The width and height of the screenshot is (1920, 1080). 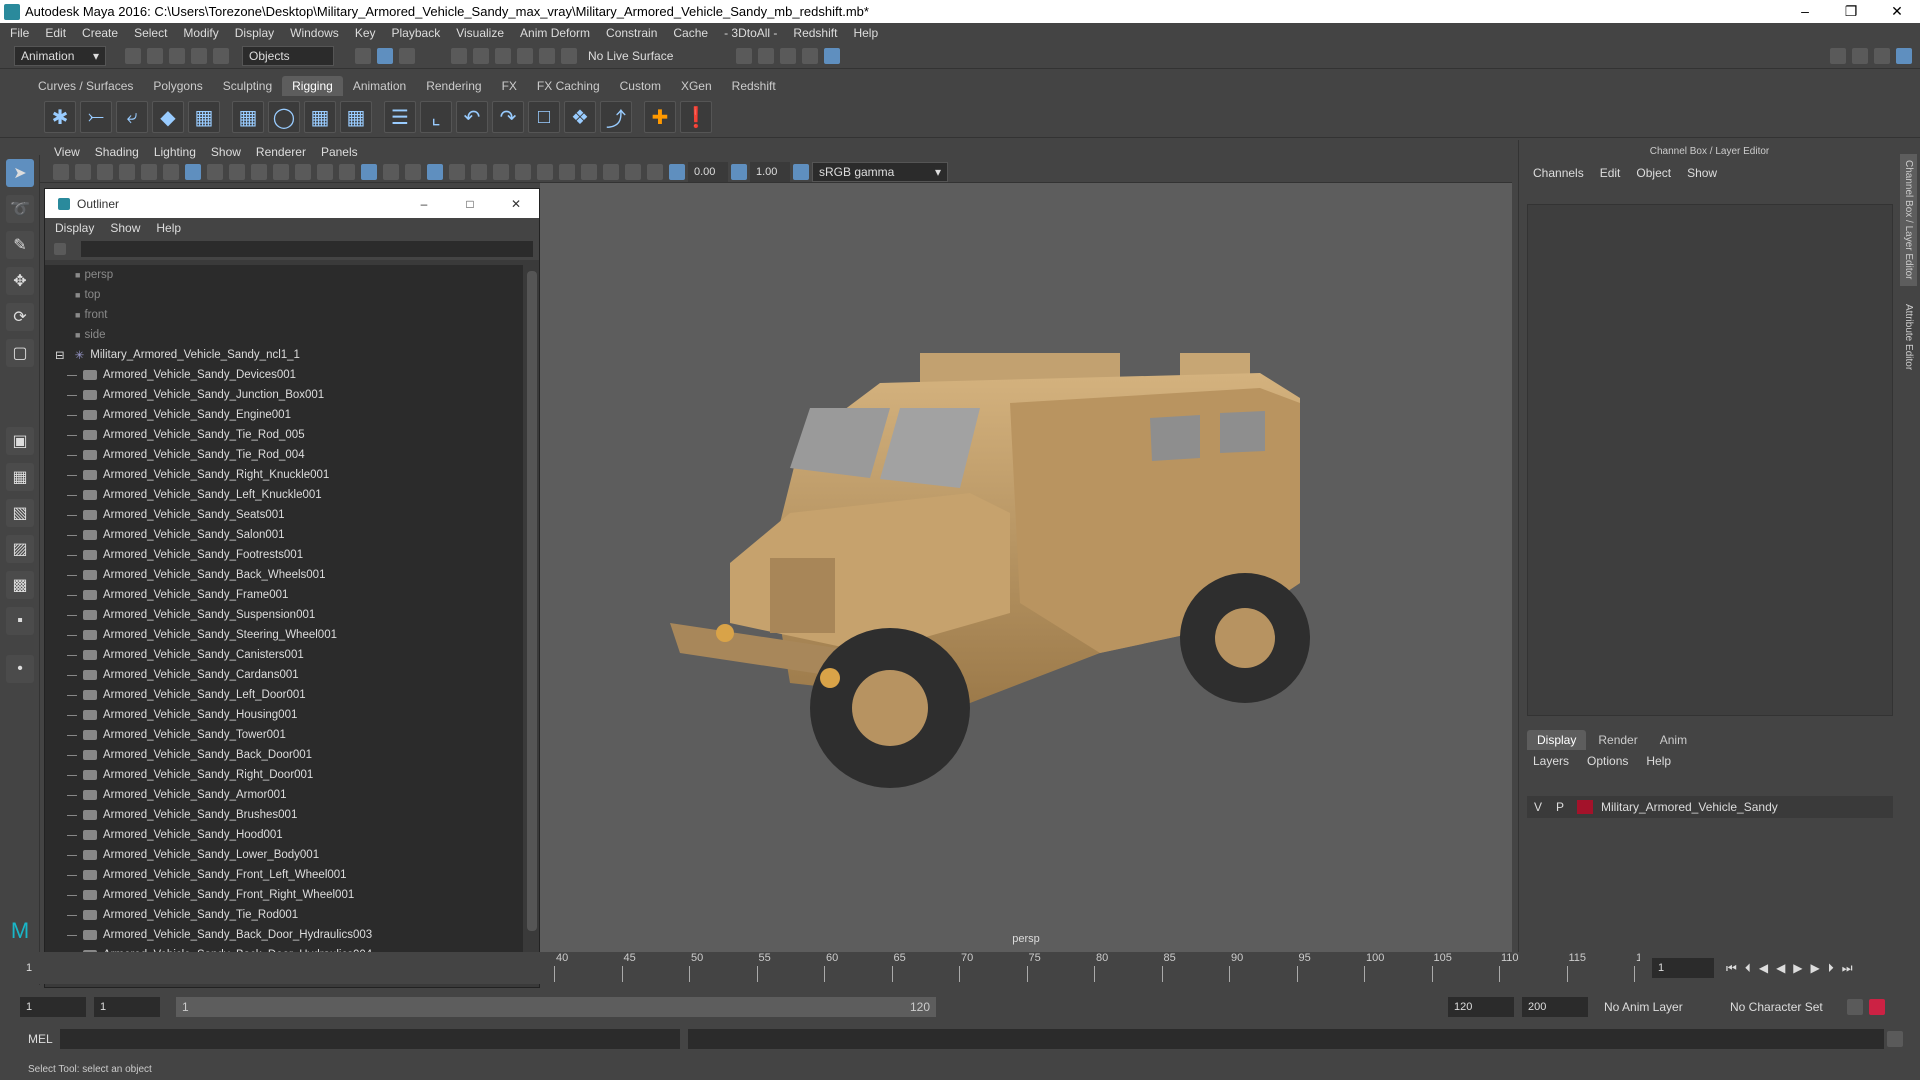 I want to click on outliner-item-row: Armored_Vehicle_Sandy_Footrests001, so click(x=284, y=555).